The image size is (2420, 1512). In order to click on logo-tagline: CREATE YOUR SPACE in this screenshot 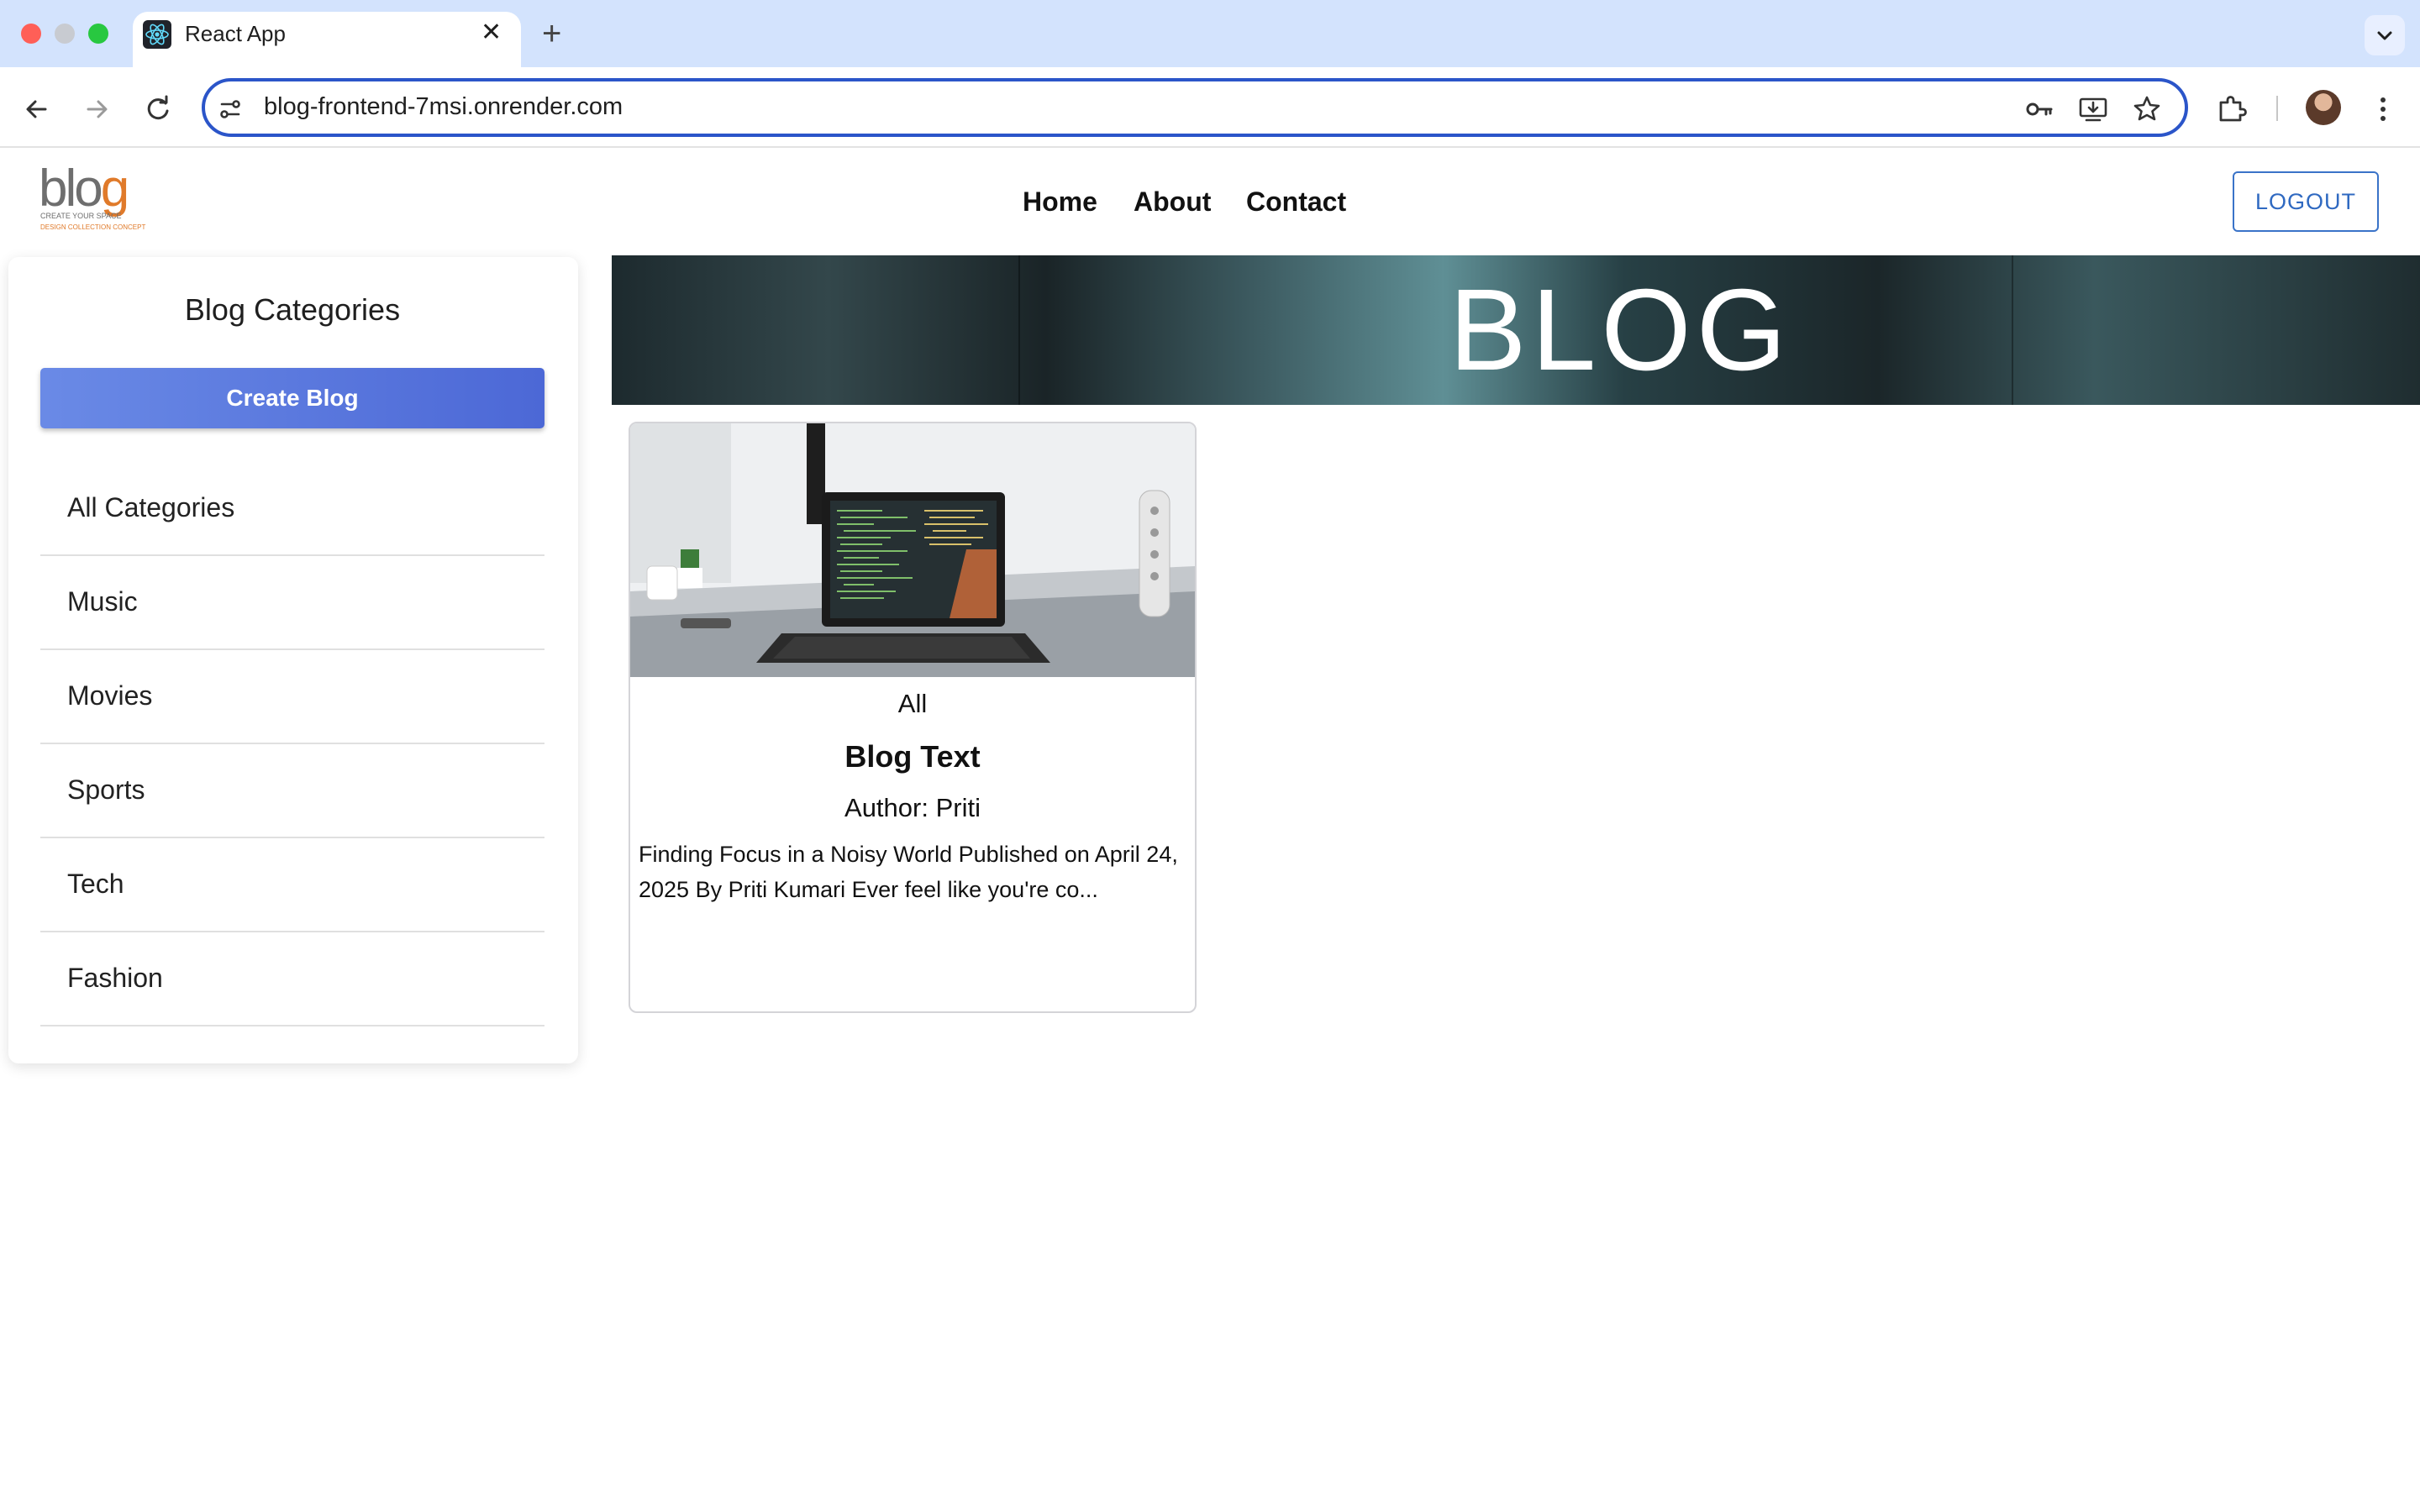, I will do `click(81, 216)`.